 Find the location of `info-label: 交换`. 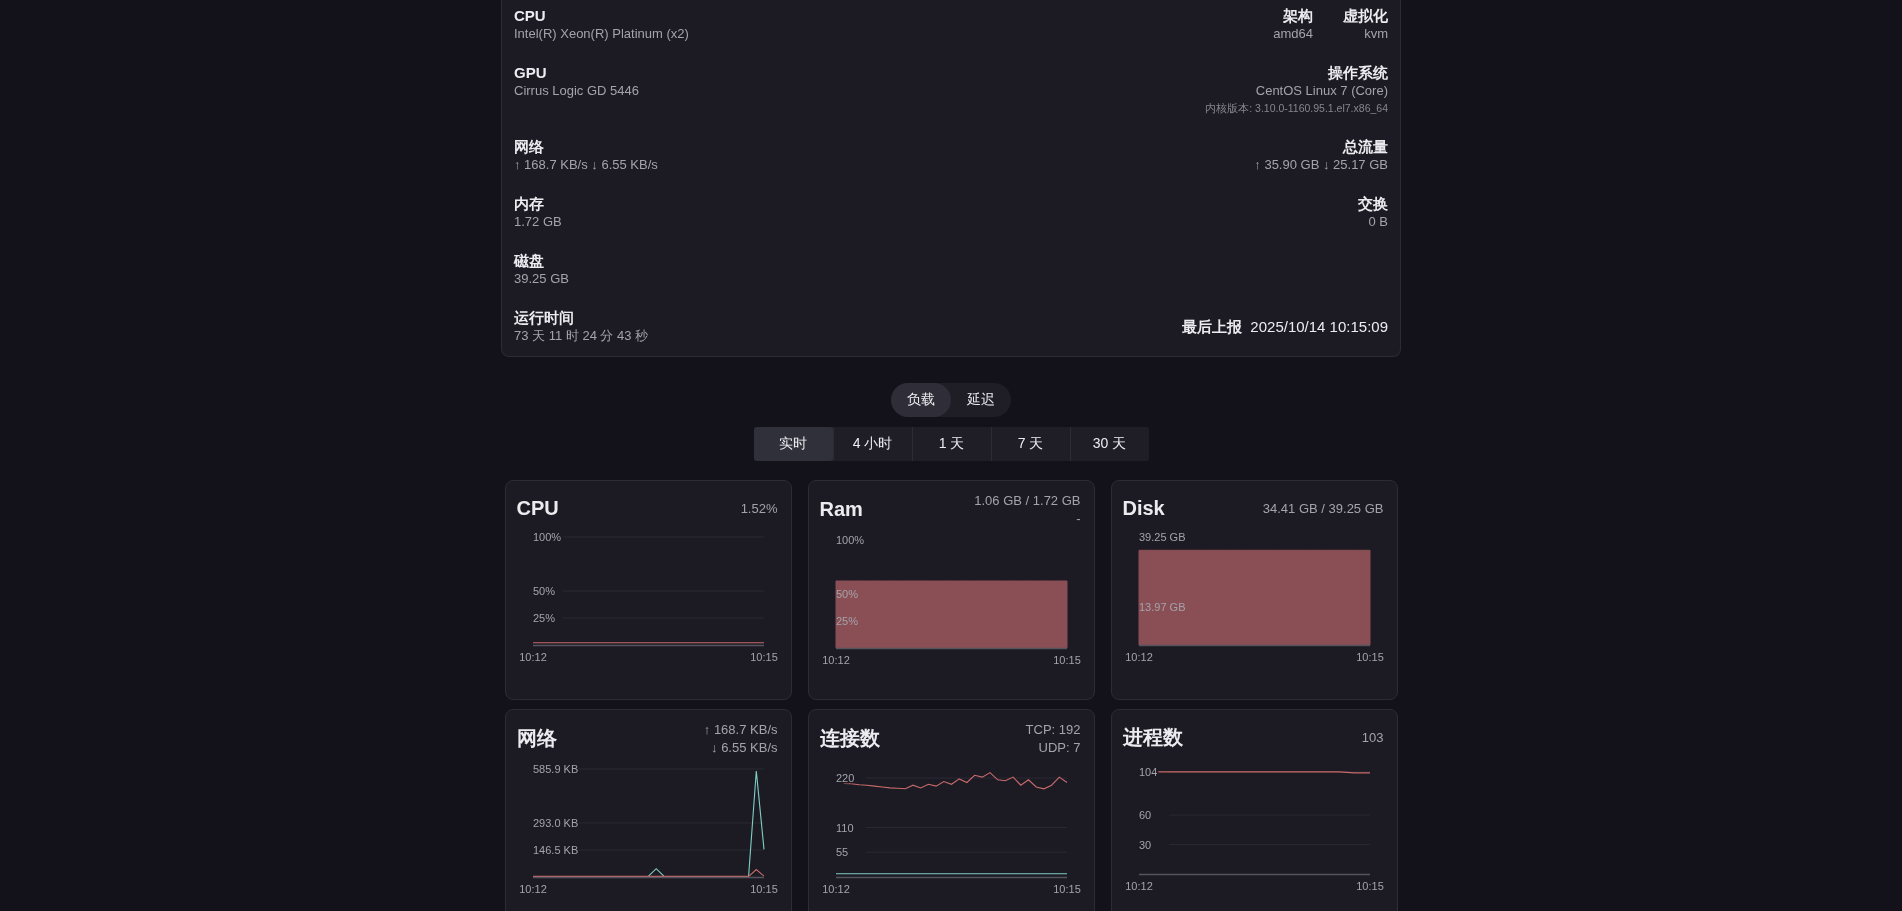

info-label: 交换 is located at coordinates (1373, 203).